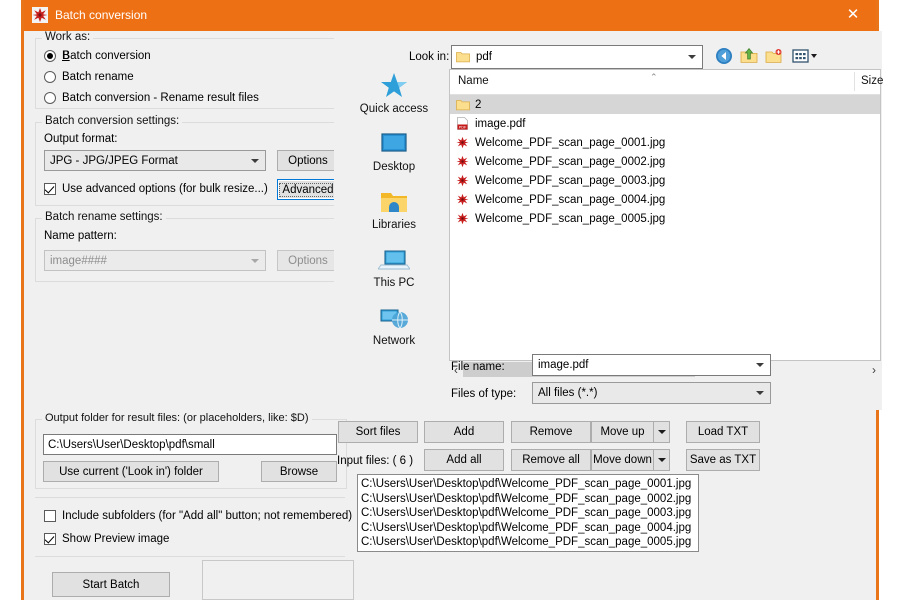  What do you see at coordinates (665, 142) in the screenshot?
I see `file-row-scan-0001: Welcome_PDF_scan_page_0001.jpg` at bounding box center [665, 142].